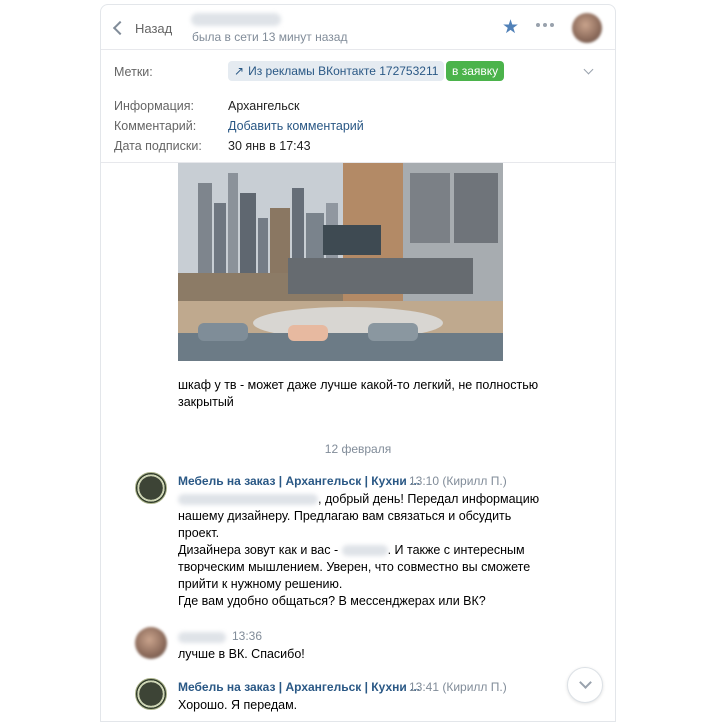 The image size is (722, 722). Describe the element at coordinates (155, 126) in the screenshot. I see `comment-label: Комментарий:` at that location.